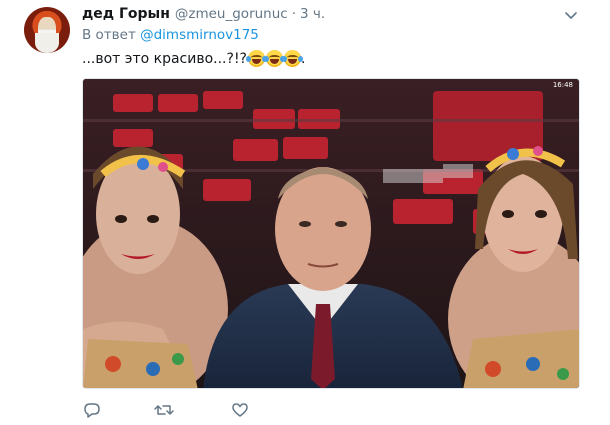 This screenshot has height=425, width=610. I want to click on retweet-icon, so click(164, 410).